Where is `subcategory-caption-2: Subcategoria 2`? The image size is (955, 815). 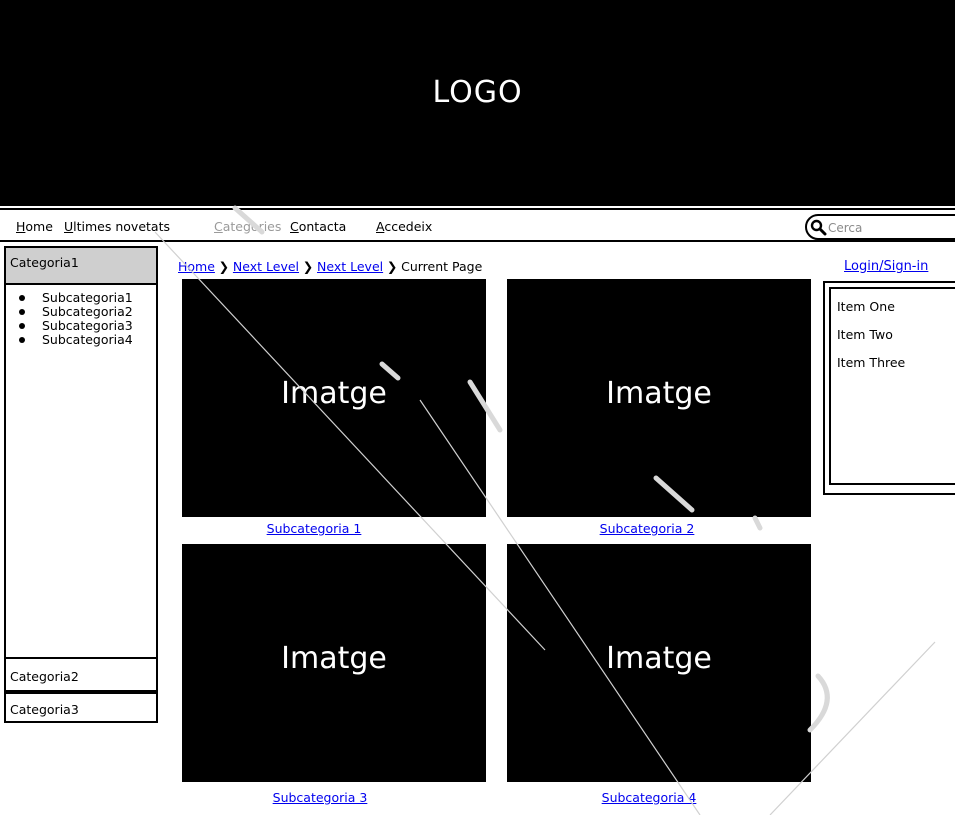 subcategory-caption-2: Subcategoria 2 is located at coordinates (647, 528).